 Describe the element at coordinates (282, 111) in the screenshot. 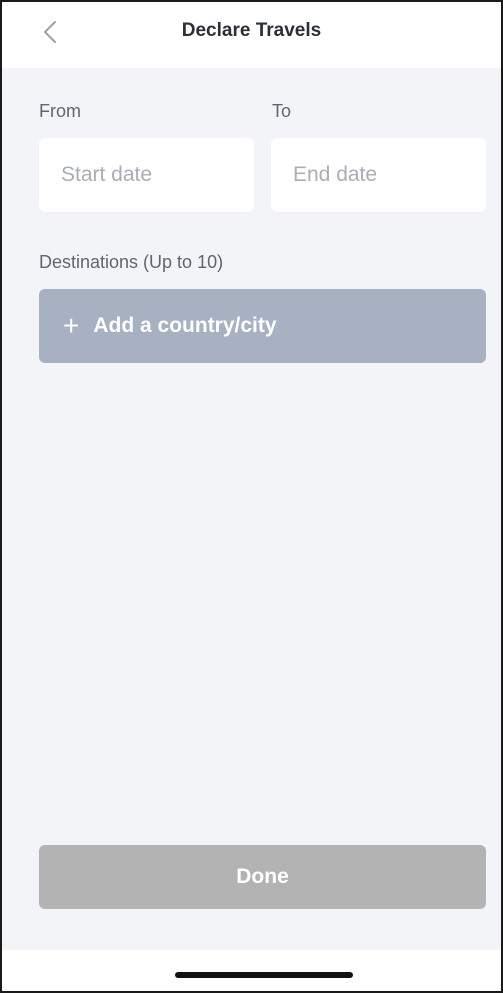

I see `to-label: To` at that location.